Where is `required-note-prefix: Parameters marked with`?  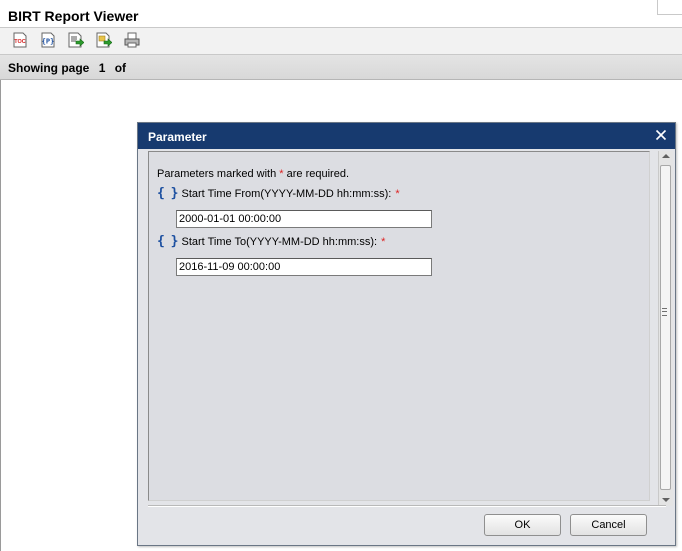
required-note-prefix: Parameters marked with is located at coordinates (217, 174).